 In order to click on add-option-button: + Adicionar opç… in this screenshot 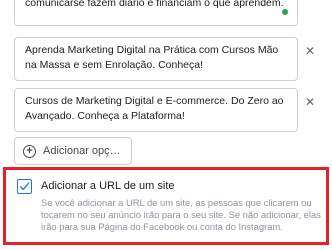, I will do `click(73, 151)`.